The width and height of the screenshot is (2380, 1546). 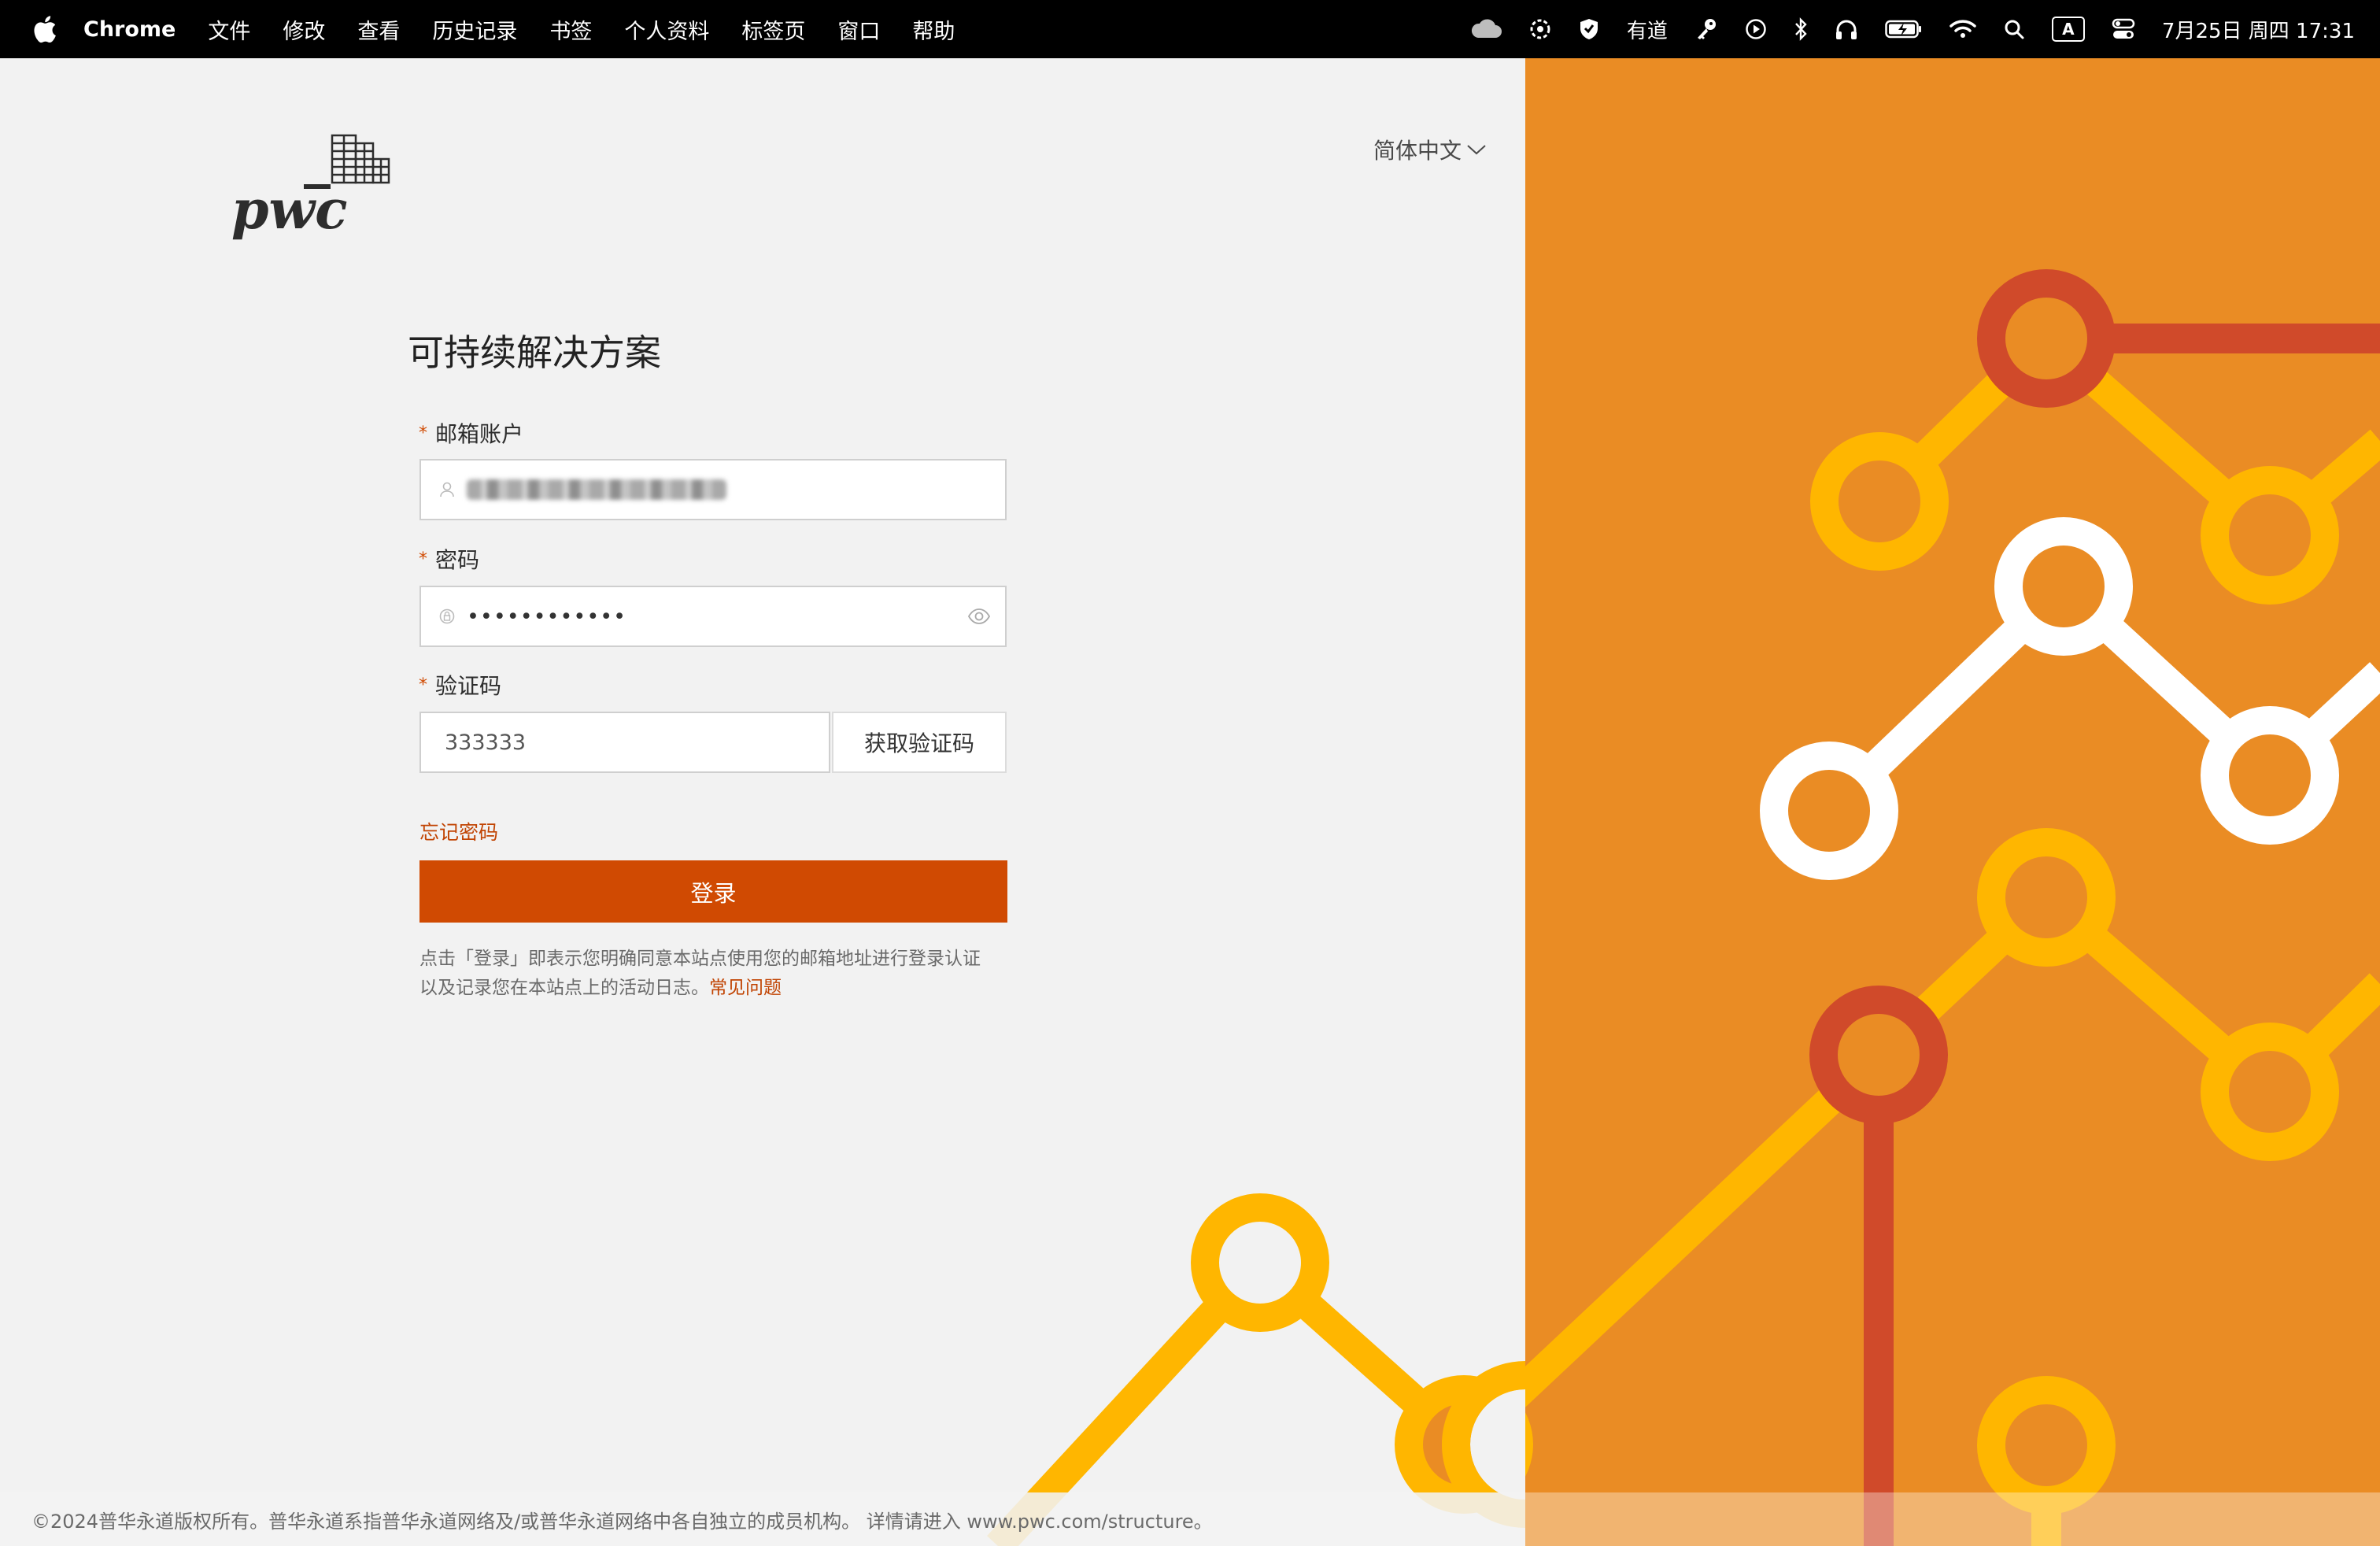 What do you see at coordinates (457, 560) in the screenshot?
I see `password-label-text: 密码` at bounding box center [457, 560].